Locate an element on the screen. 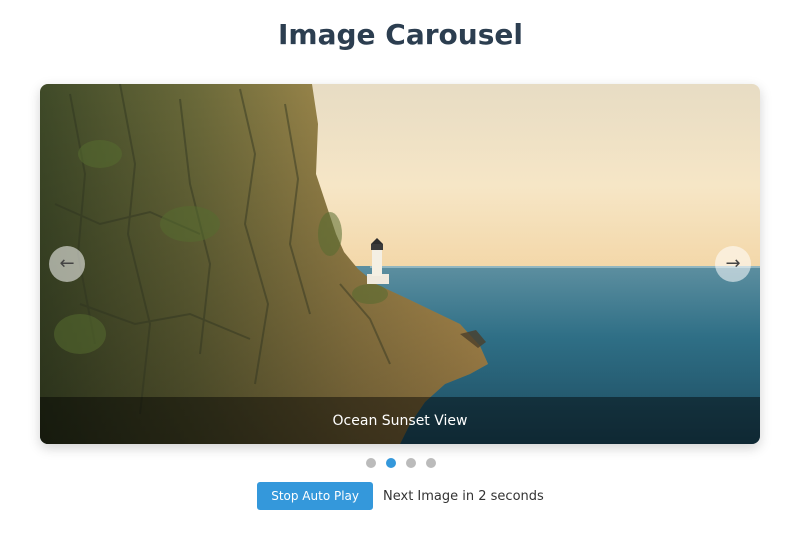  carousel-controls: Stop Auto Play Next Image in 2 seconds is located at coordinates (400, 496).